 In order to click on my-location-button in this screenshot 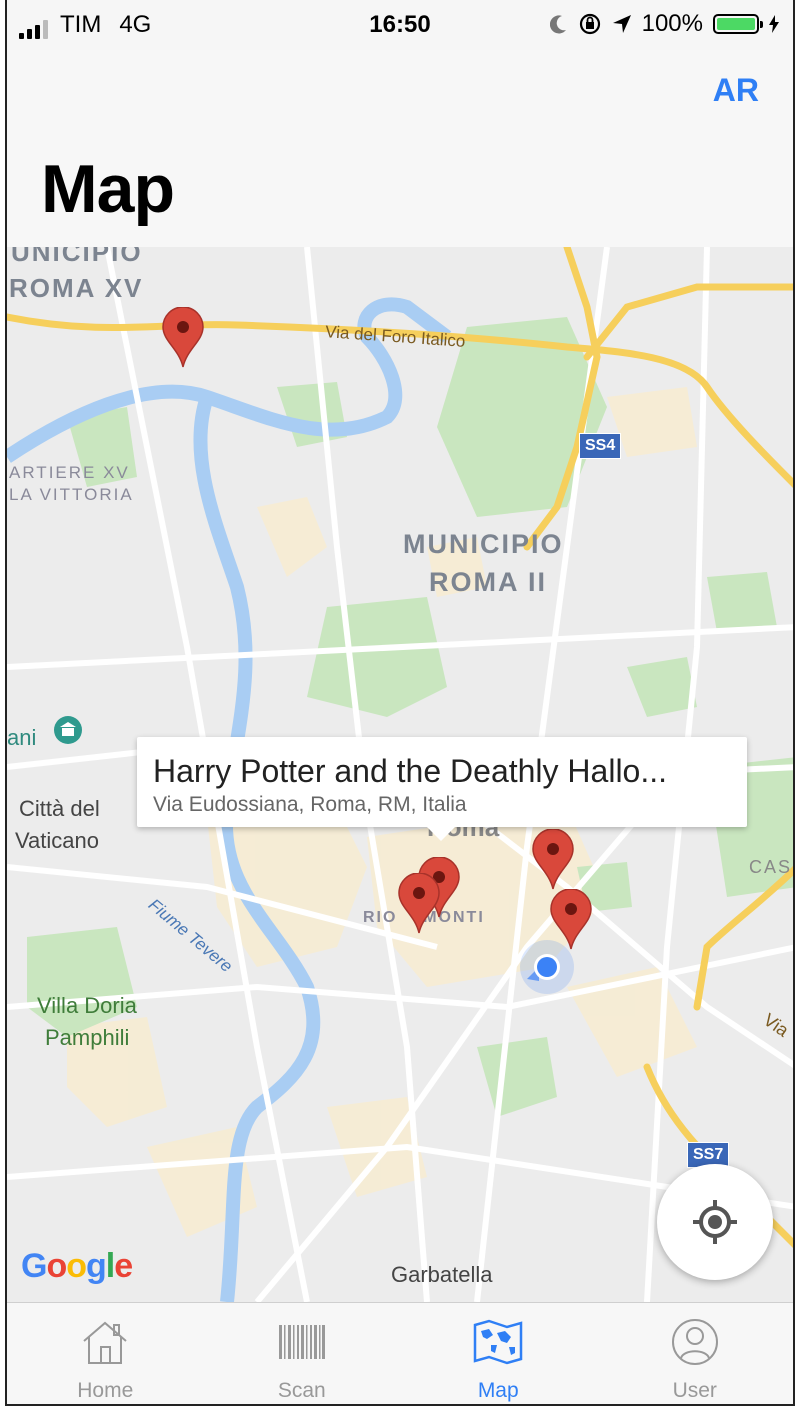, I will do `click(715, 1222)`.